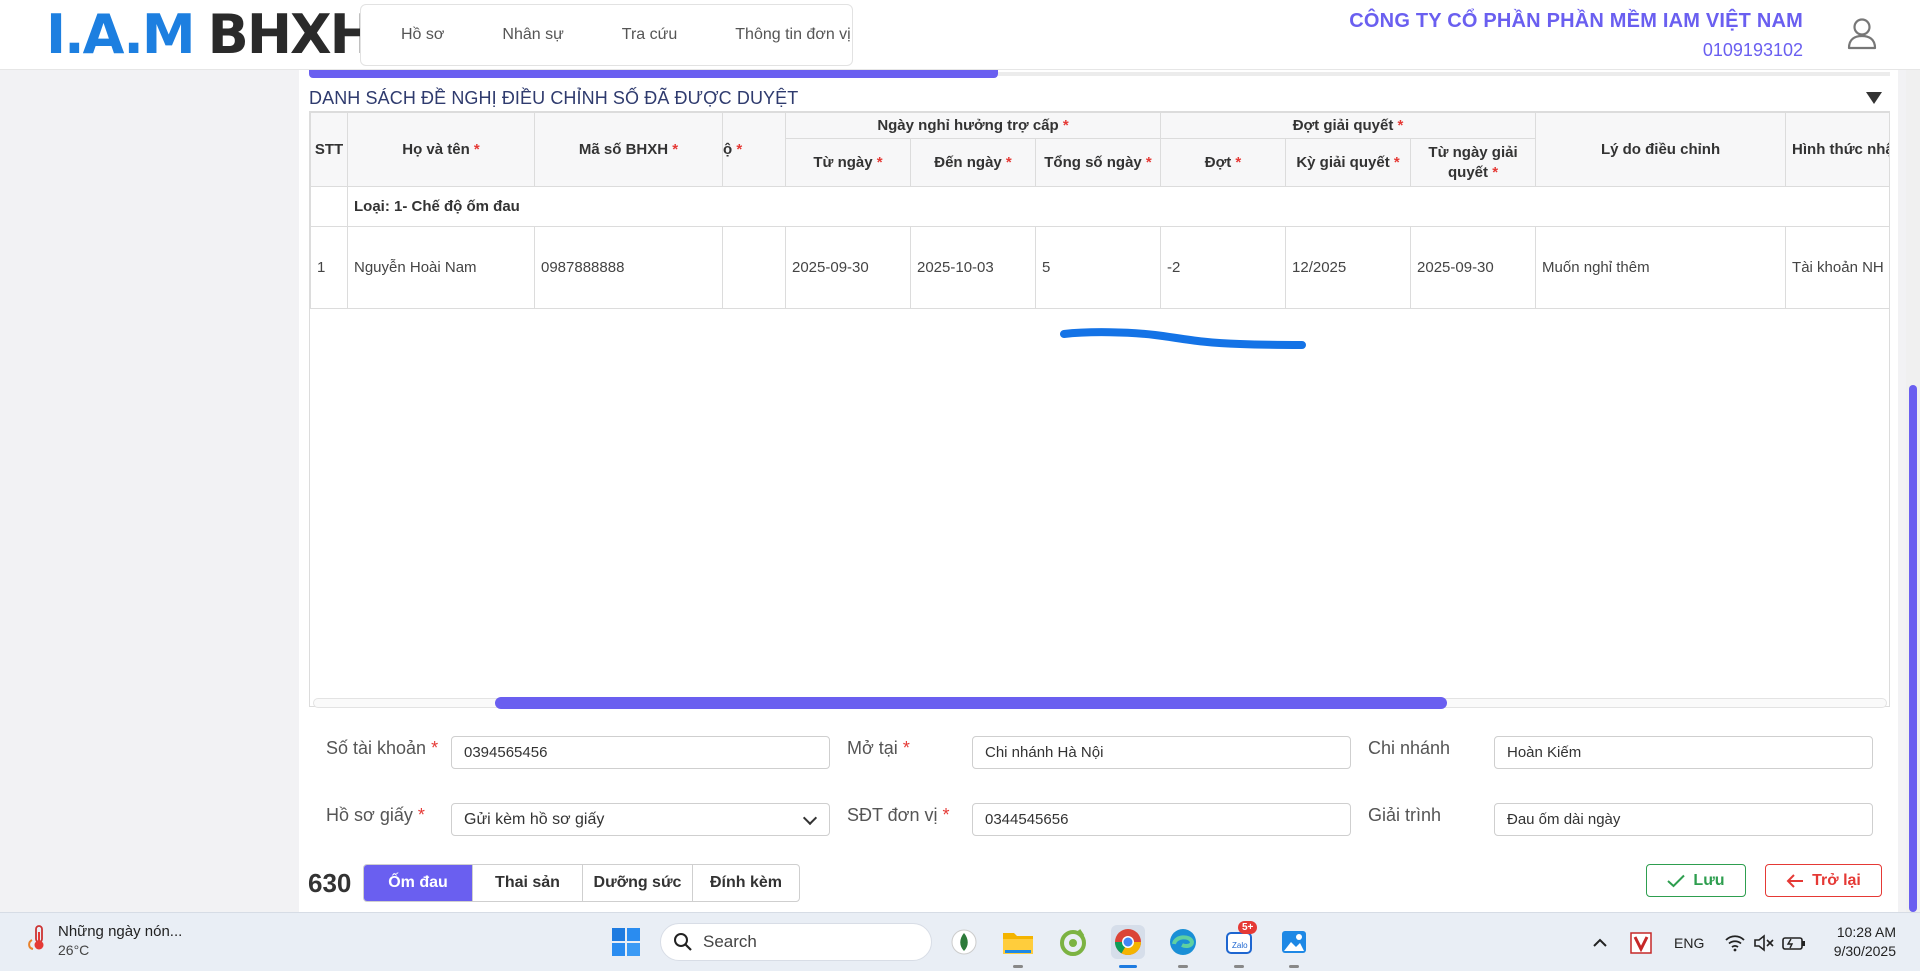 The width and height of the screenshot is (1920, 971). Describe the element at coordinates (1683, 819) in the screenshot. I see `explain-field: Đau ốm dài ngày` at that location.